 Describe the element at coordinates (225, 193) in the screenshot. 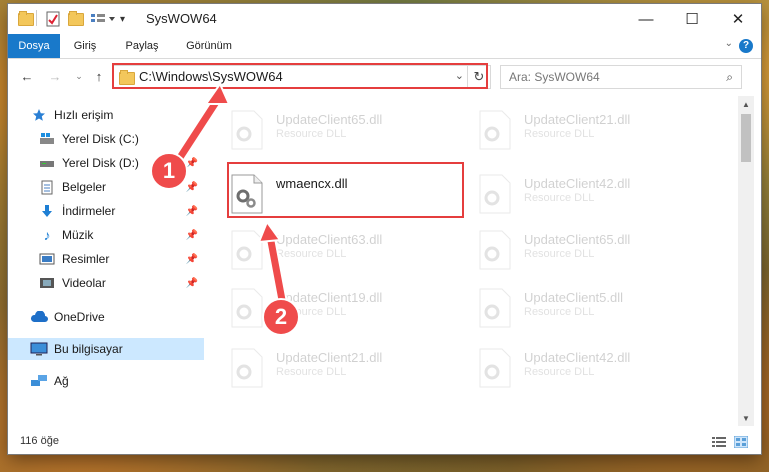

I see `annotation-arrows` at that location.